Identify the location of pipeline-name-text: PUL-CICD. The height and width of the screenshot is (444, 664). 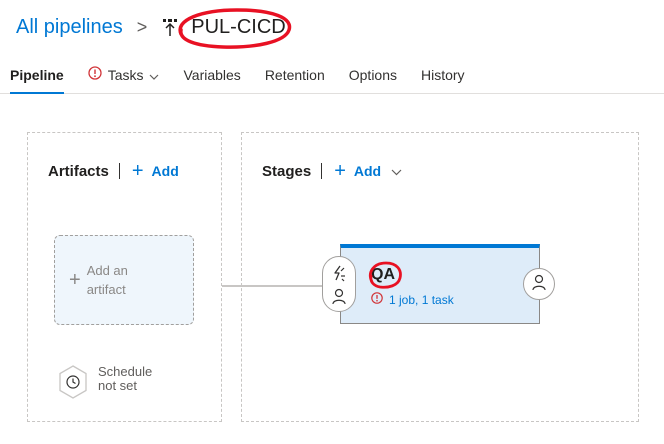
(238, 26).